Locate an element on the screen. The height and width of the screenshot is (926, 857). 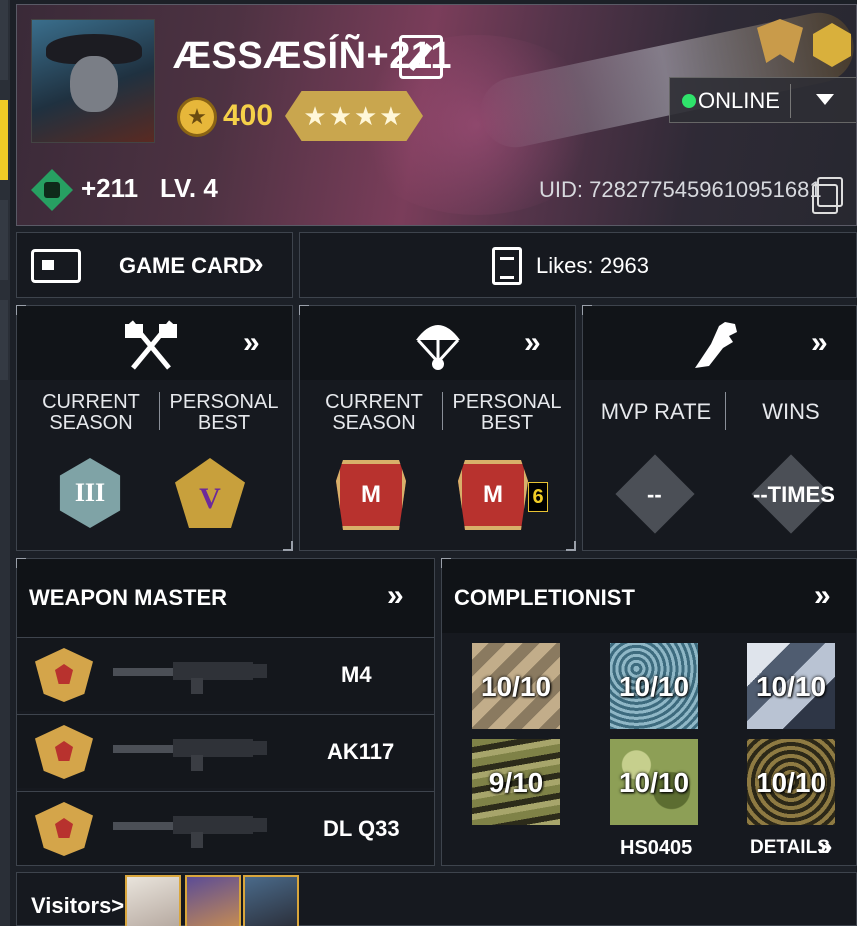
weapon-row: M4 is located at coordinates (225, 674).